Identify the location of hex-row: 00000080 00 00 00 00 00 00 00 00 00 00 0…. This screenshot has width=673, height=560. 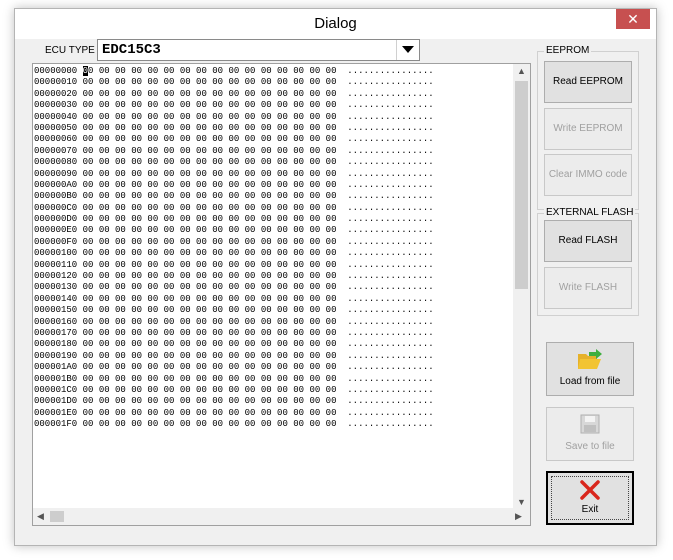
(234, 162).